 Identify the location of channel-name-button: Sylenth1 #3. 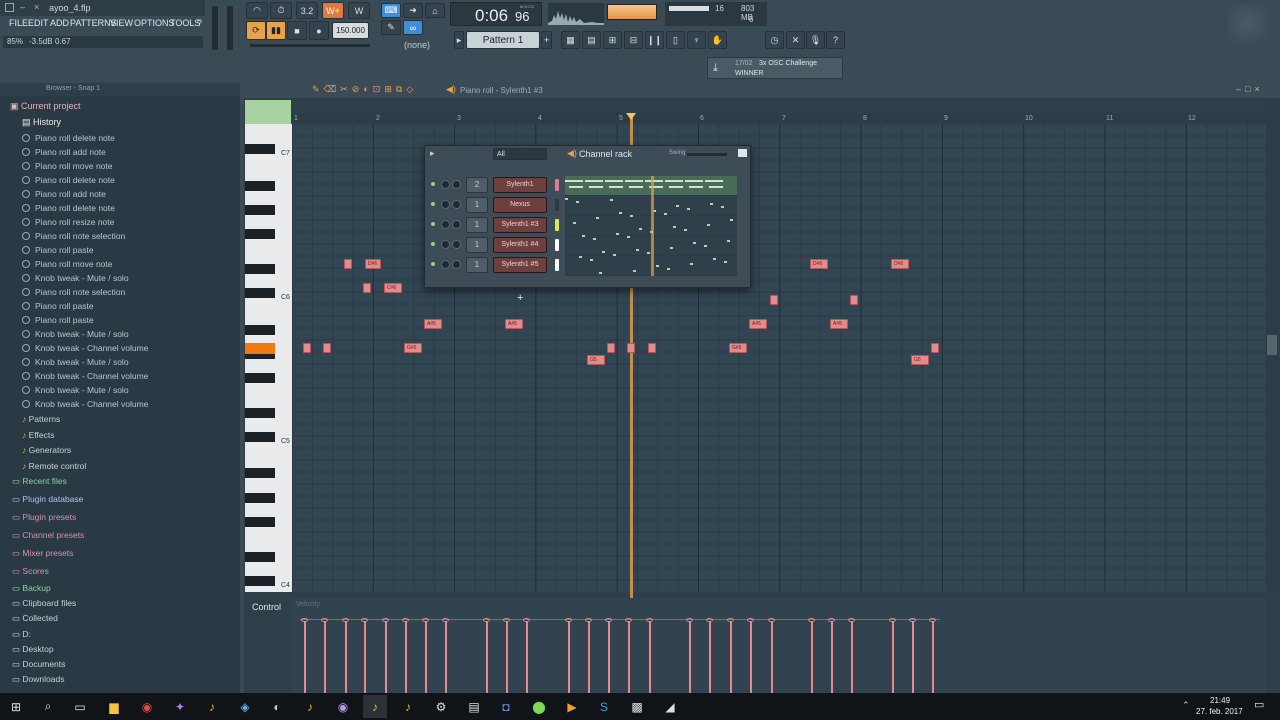
(520, 225).